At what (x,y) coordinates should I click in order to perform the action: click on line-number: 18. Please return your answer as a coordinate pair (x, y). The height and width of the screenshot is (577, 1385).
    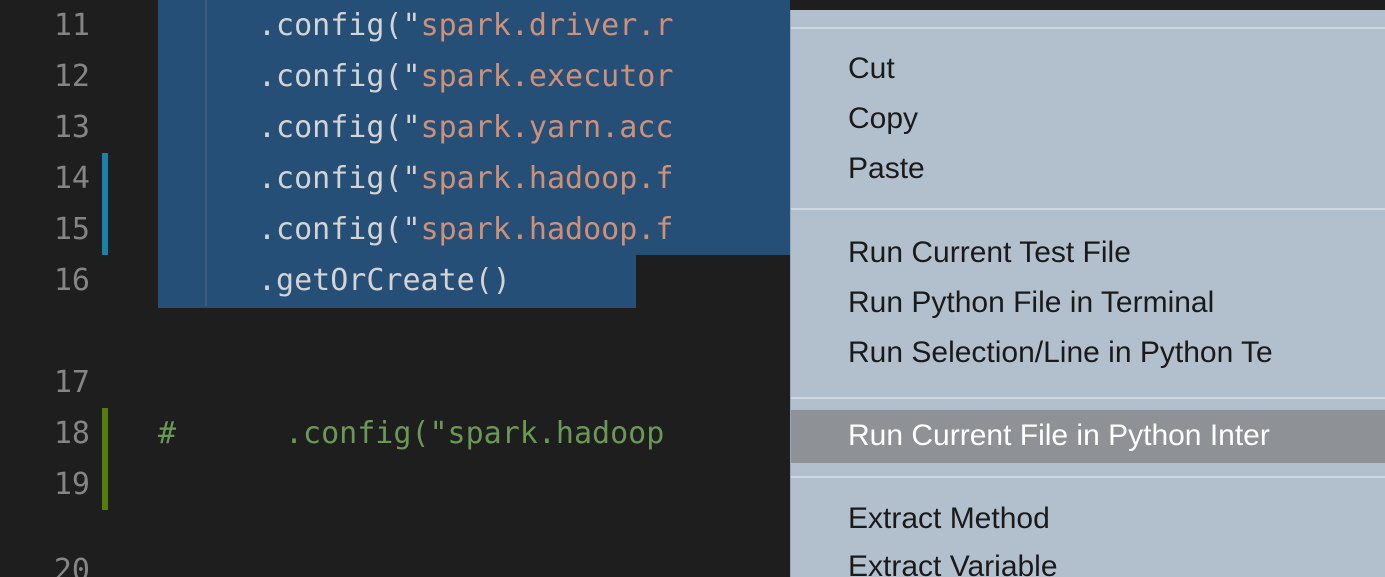
    Looking at the image, I should click on (71, 433).